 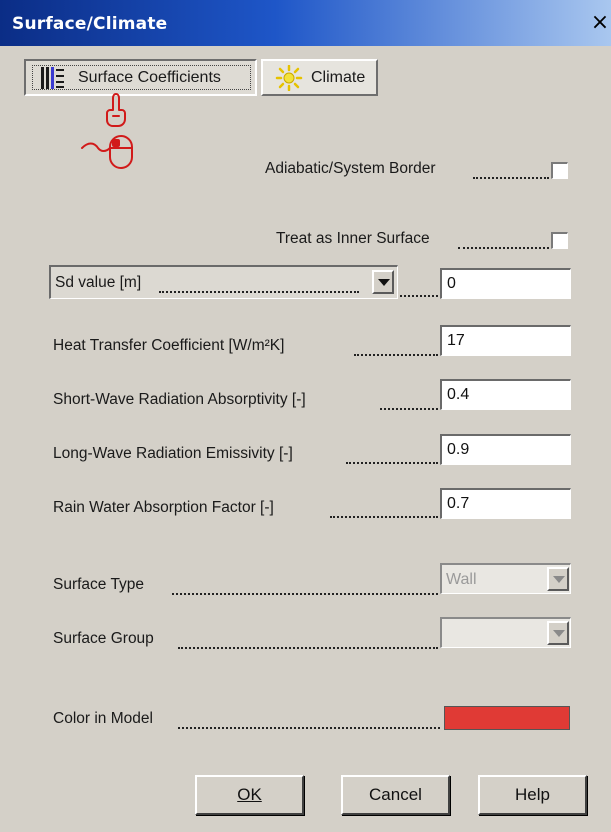 What do you see at coordinates (309, 727) in the screenshot?
I see `color-leader` at bounding box center [309, 727].